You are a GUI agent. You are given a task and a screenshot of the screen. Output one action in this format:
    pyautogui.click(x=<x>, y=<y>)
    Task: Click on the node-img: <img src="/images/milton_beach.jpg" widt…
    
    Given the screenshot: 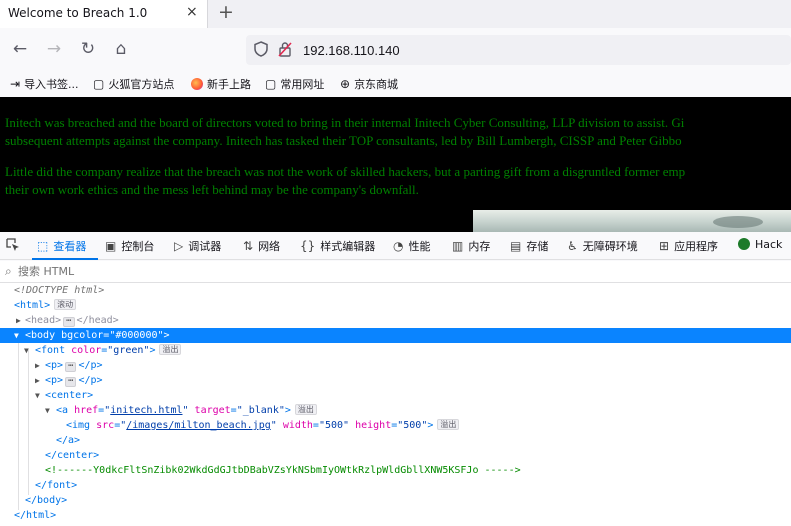 What is the action you would take?
    pyautogui.click(x=395, y=425)
    